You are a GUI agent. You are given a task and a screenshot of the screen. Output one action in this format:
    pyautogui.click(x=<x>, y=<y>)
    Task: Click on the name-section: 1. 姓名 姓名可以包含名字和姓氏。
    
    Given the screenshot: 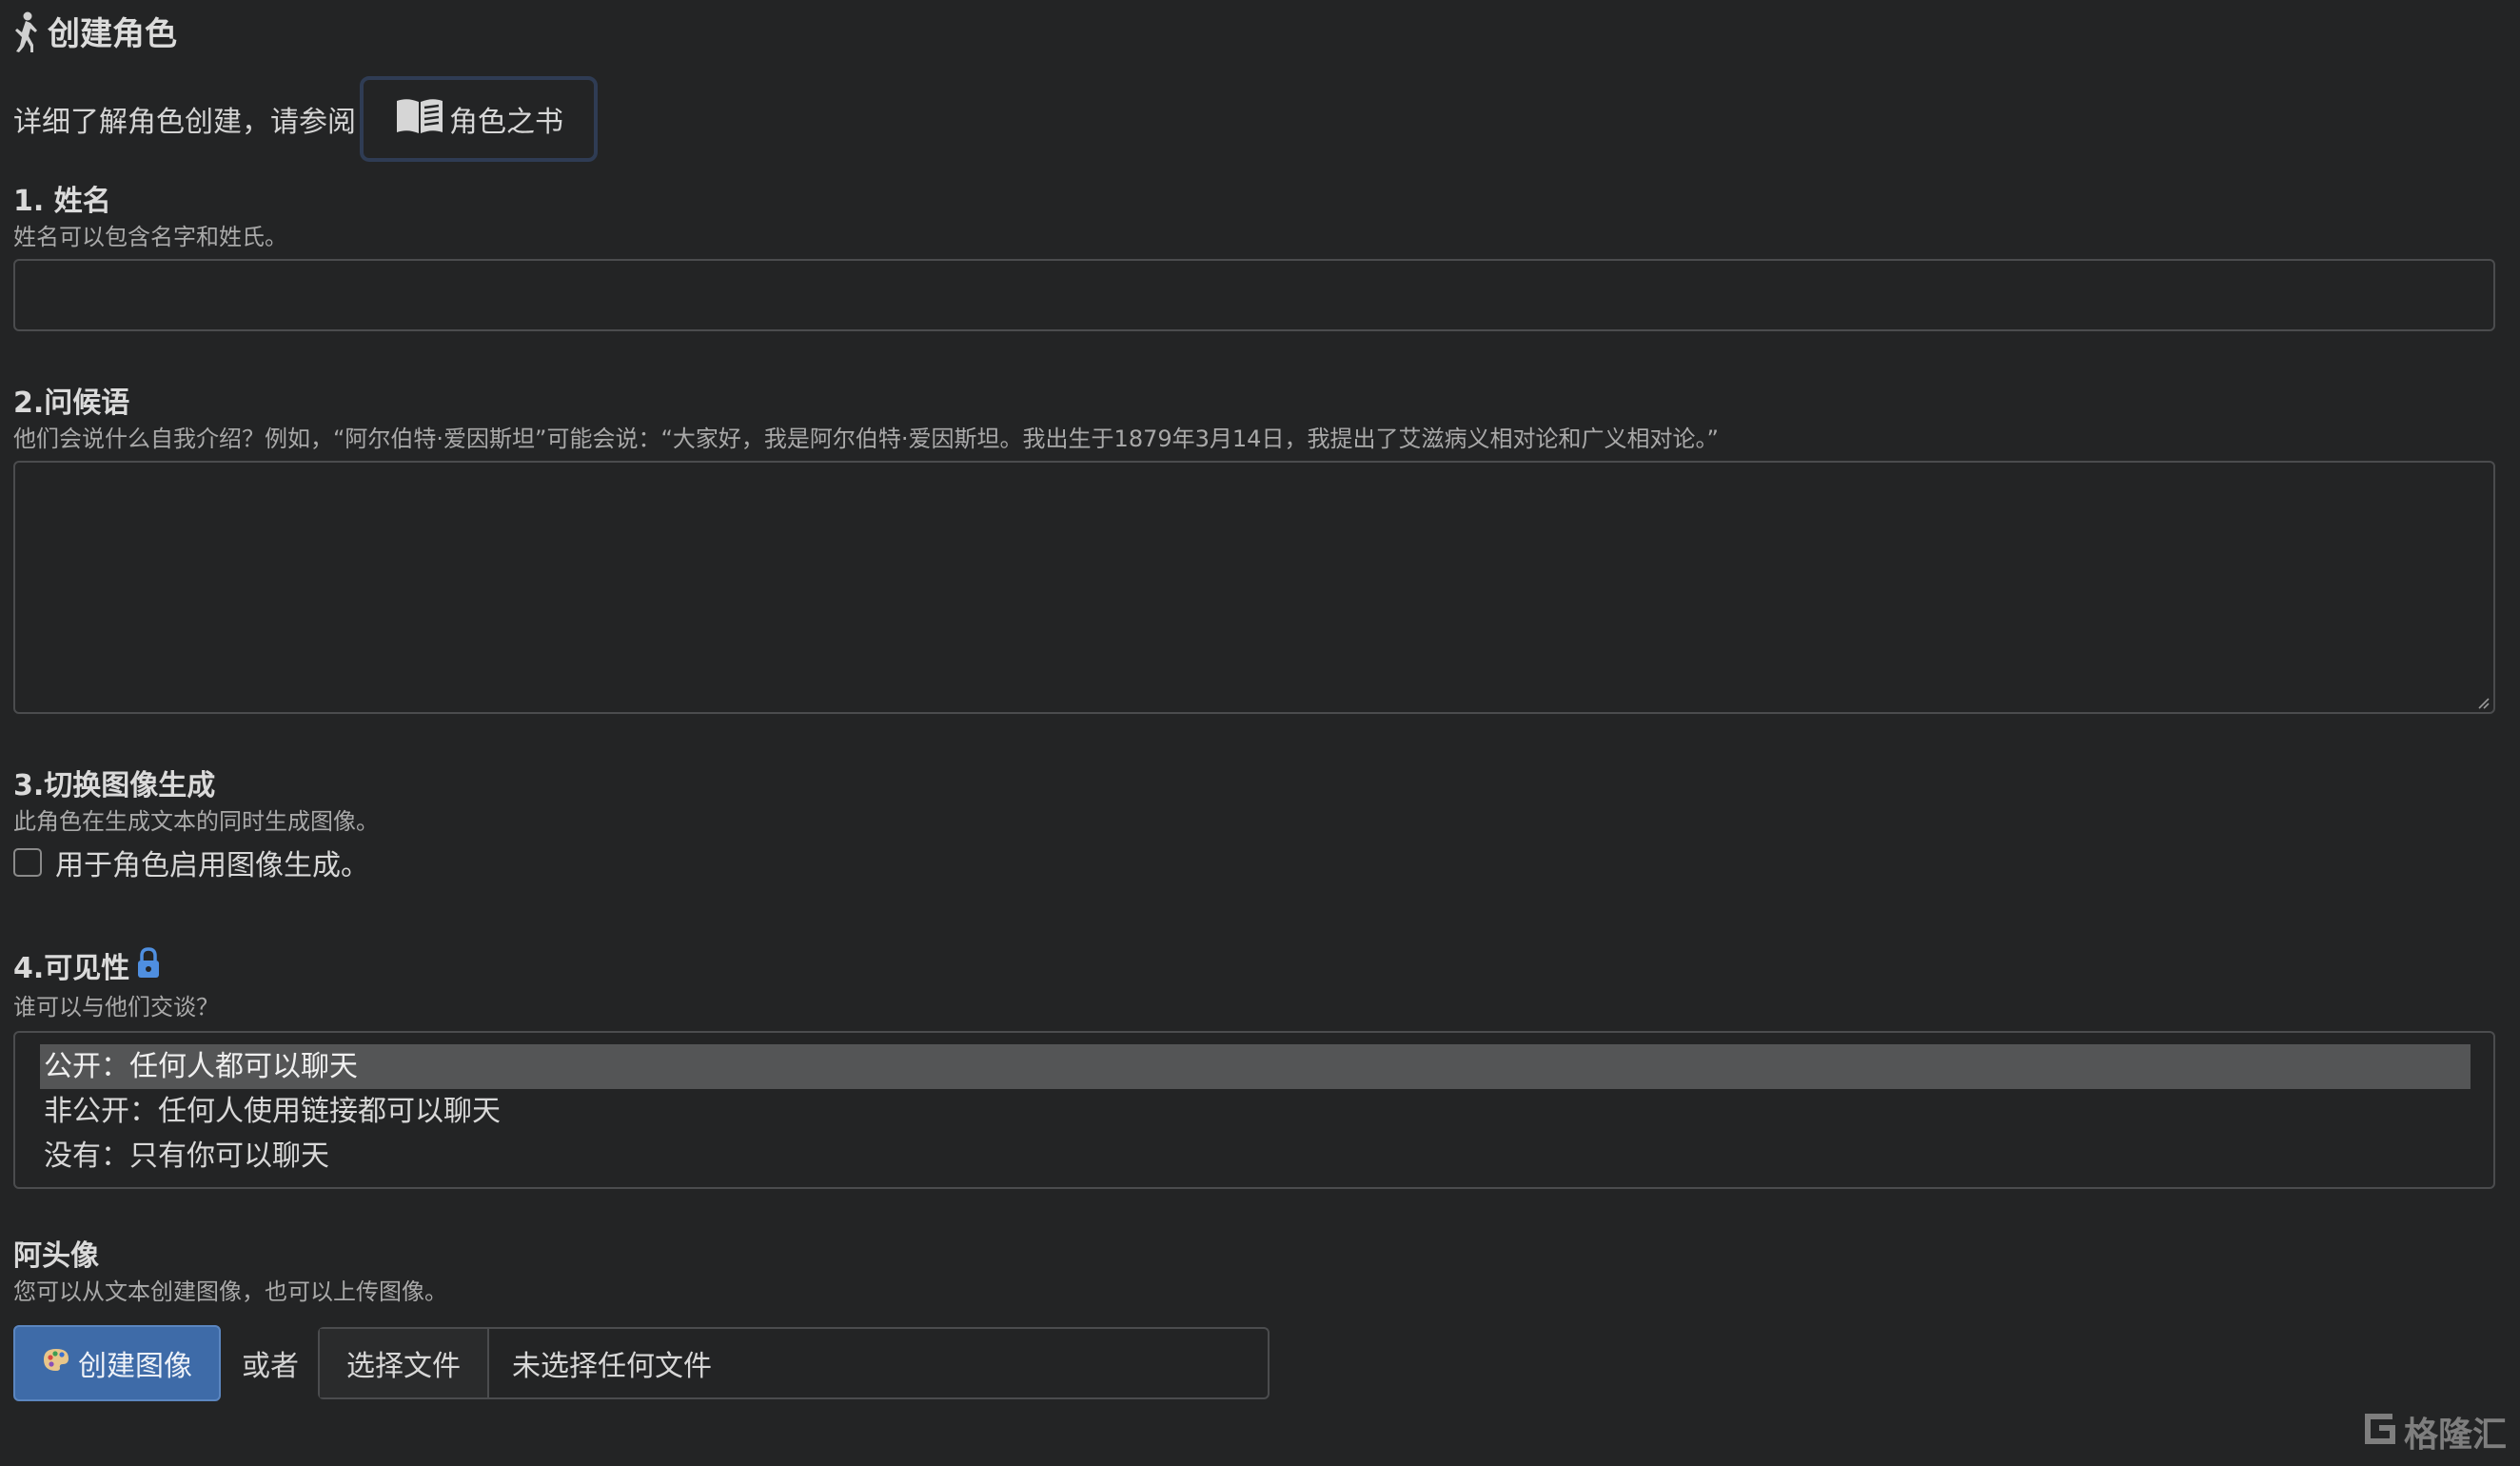 What is the action you would take?
    pyautogui.click(x=1254, y=257)
    